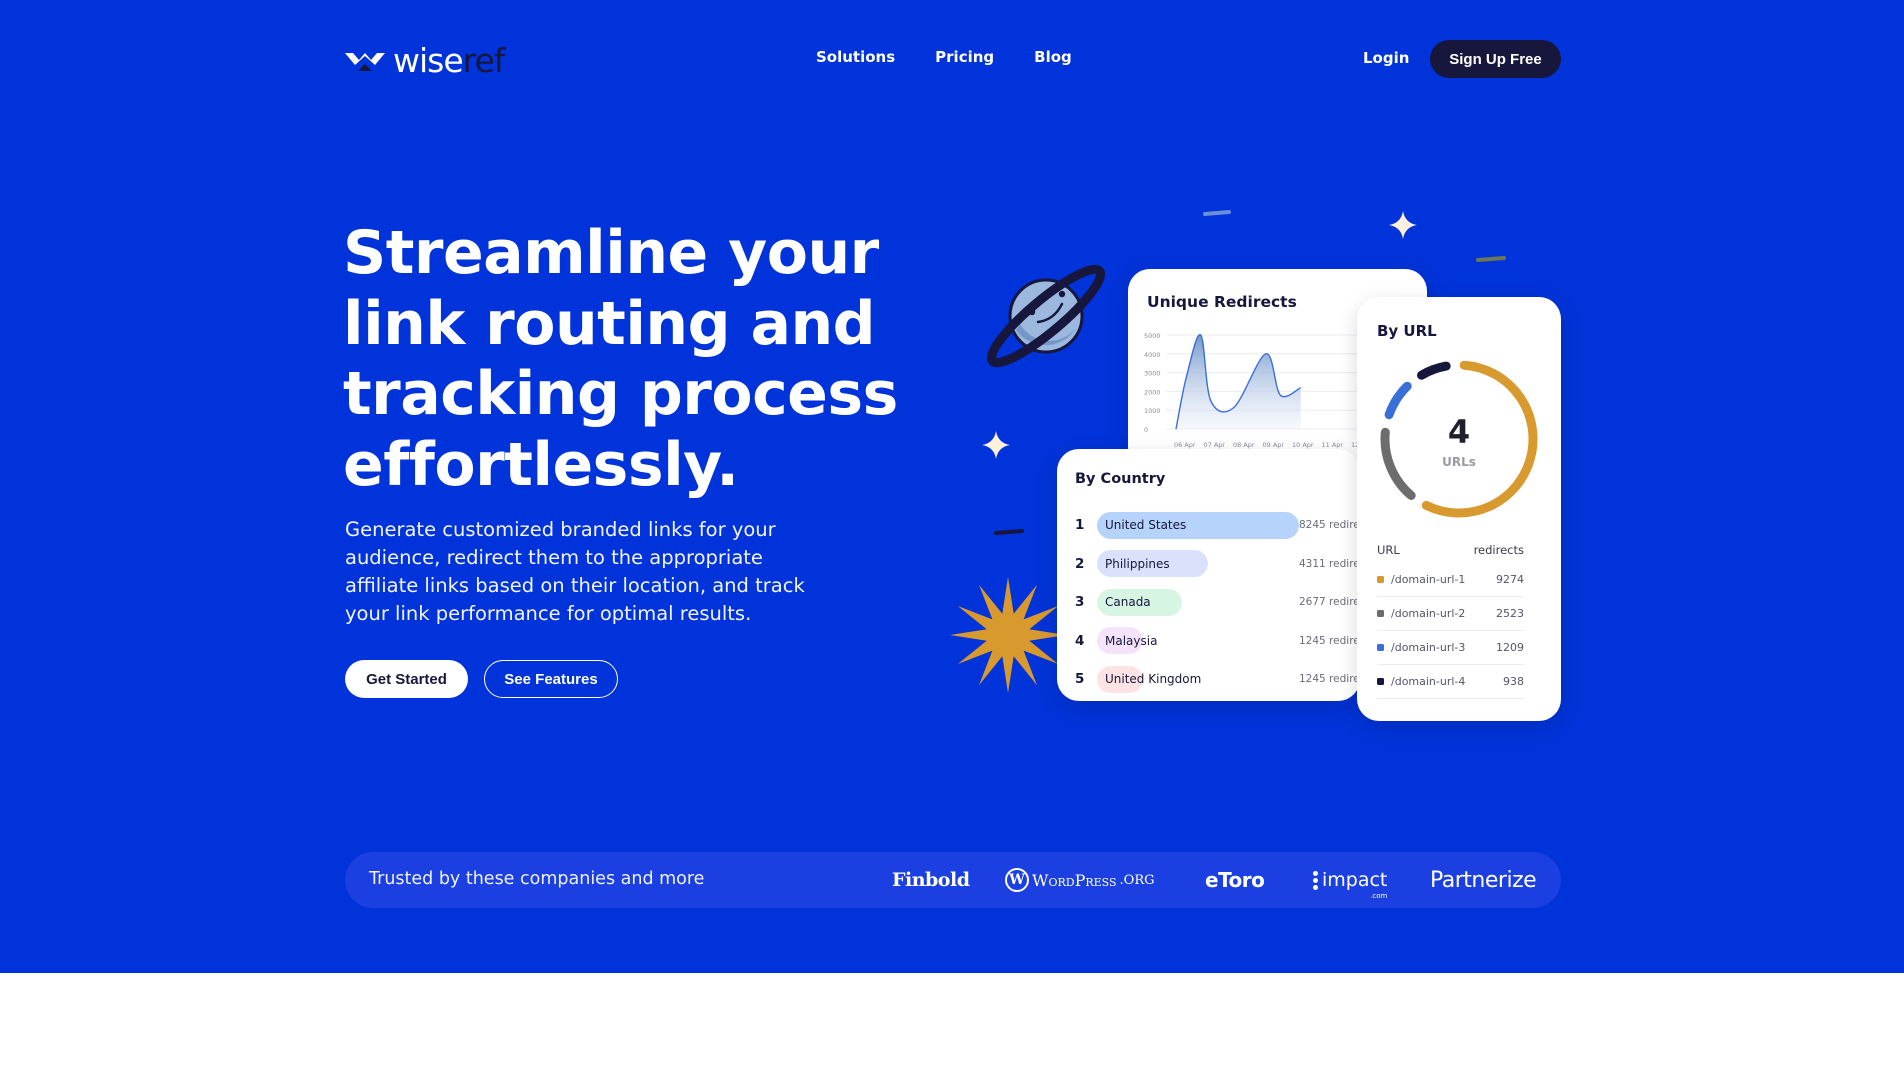 The height and width of the screenshot is (1080, 1904). I want to click on nav-pricing: Pricing, so click(964, 57).